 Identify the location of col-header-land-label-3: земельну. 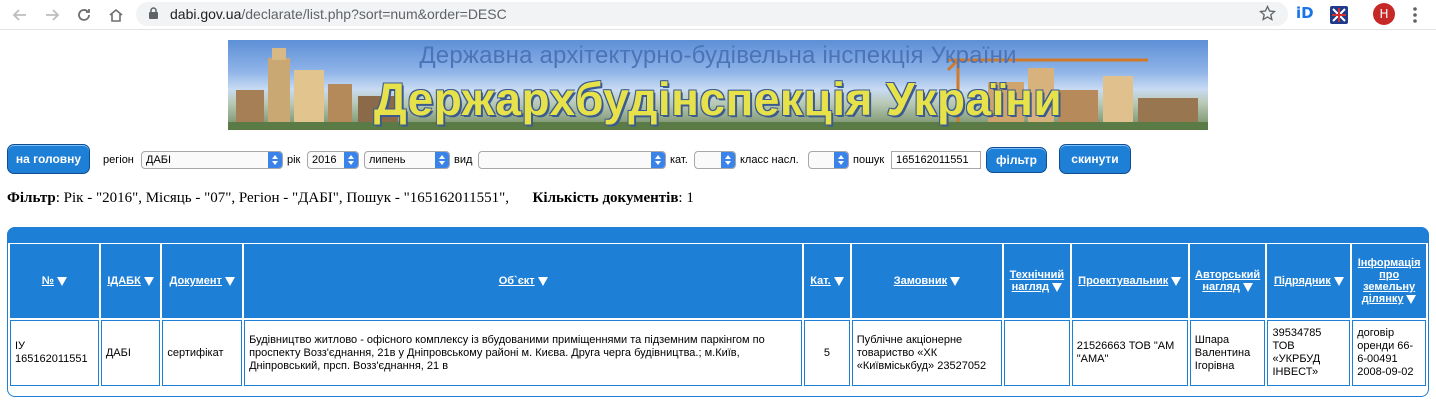
(1389, 287).